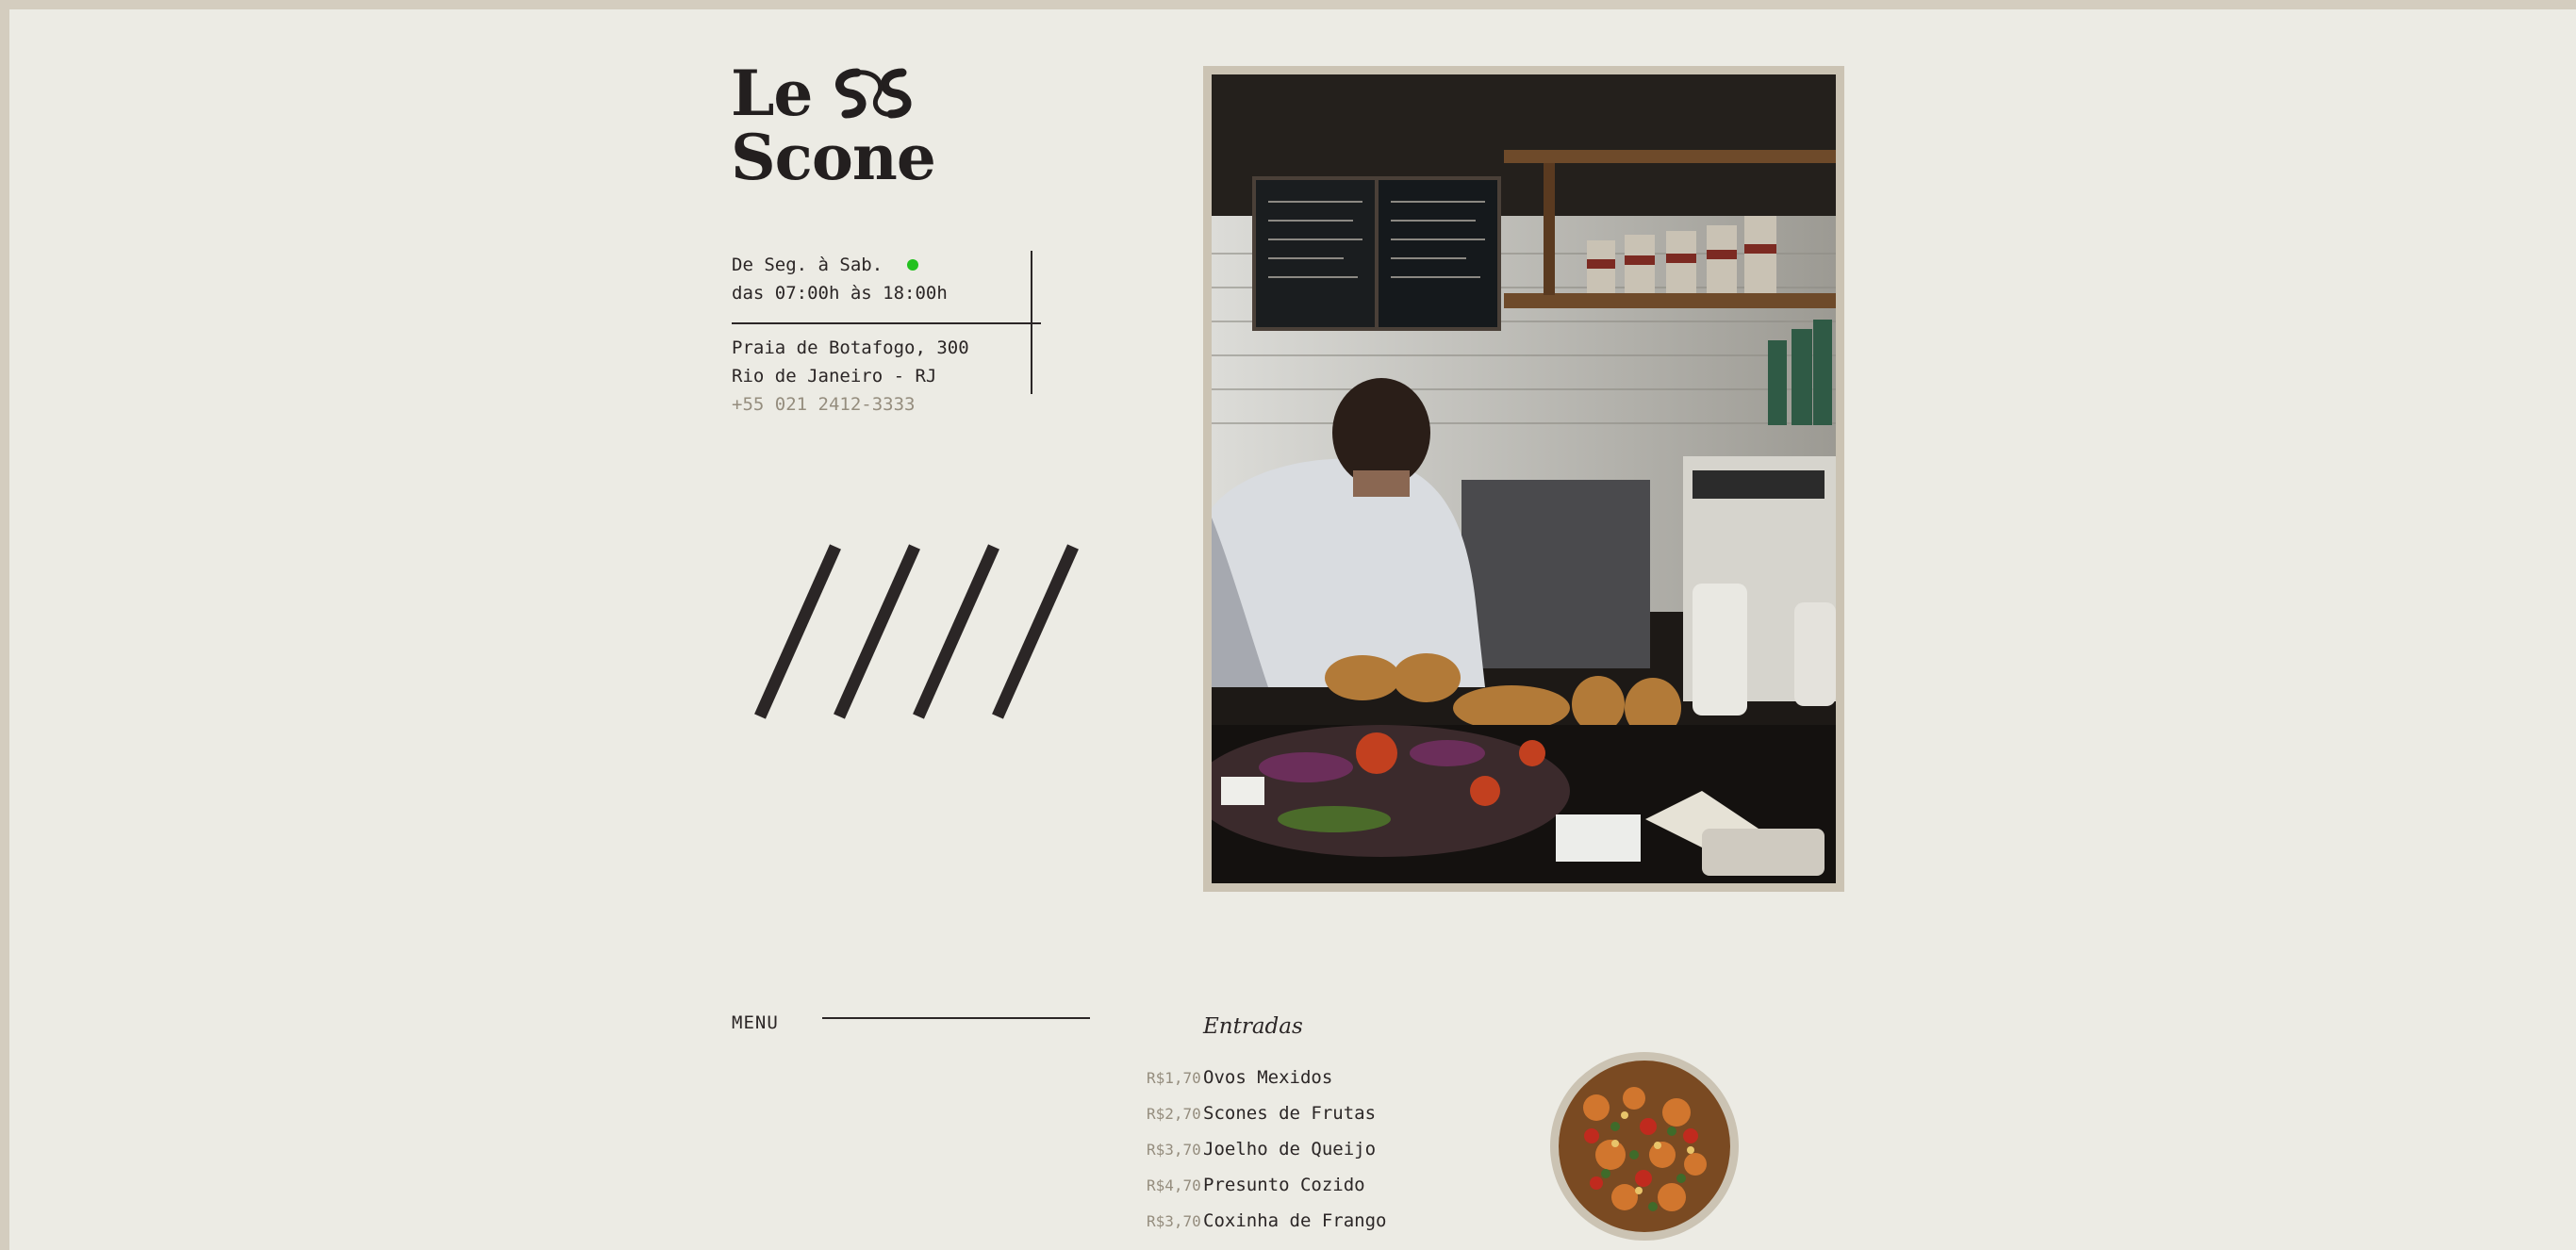 Image resolution: width=2576 pixels, height=1250 pixels. Describe the element at coordinates (920, 633) in the screenshot. I see `four-slashes-icon` at that location.